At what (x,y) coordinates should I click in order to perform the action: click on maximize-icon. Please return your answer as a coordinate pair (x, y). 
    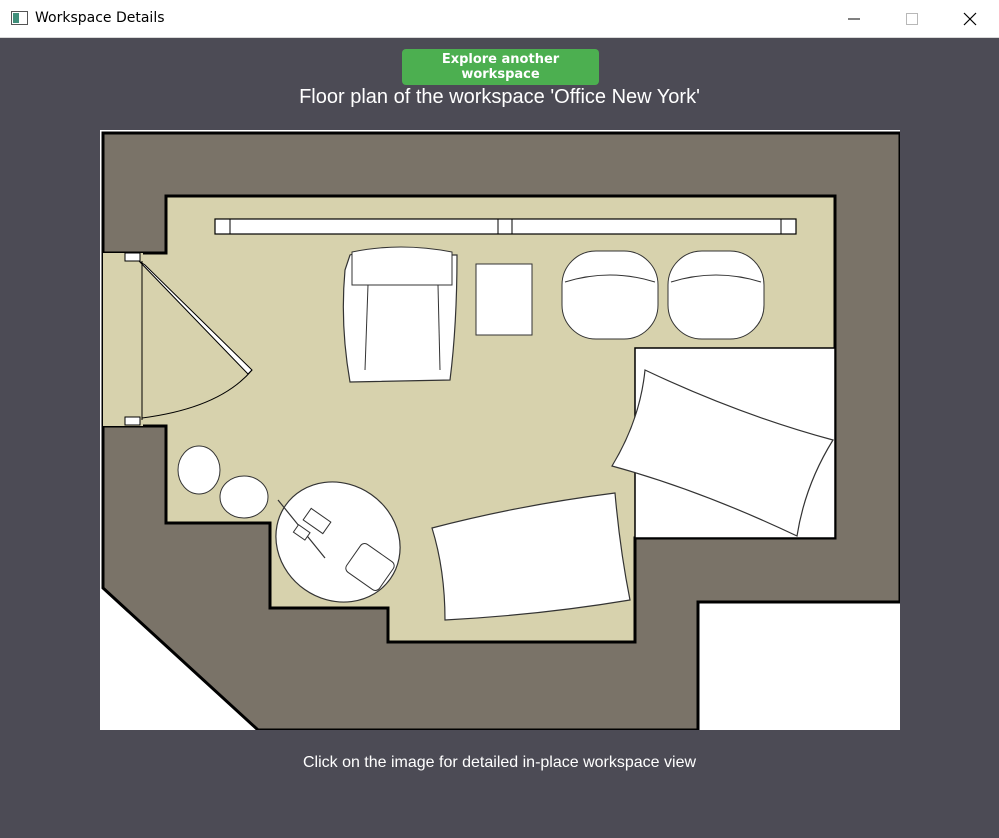
    Looking at the image, I should click on (912, 19).